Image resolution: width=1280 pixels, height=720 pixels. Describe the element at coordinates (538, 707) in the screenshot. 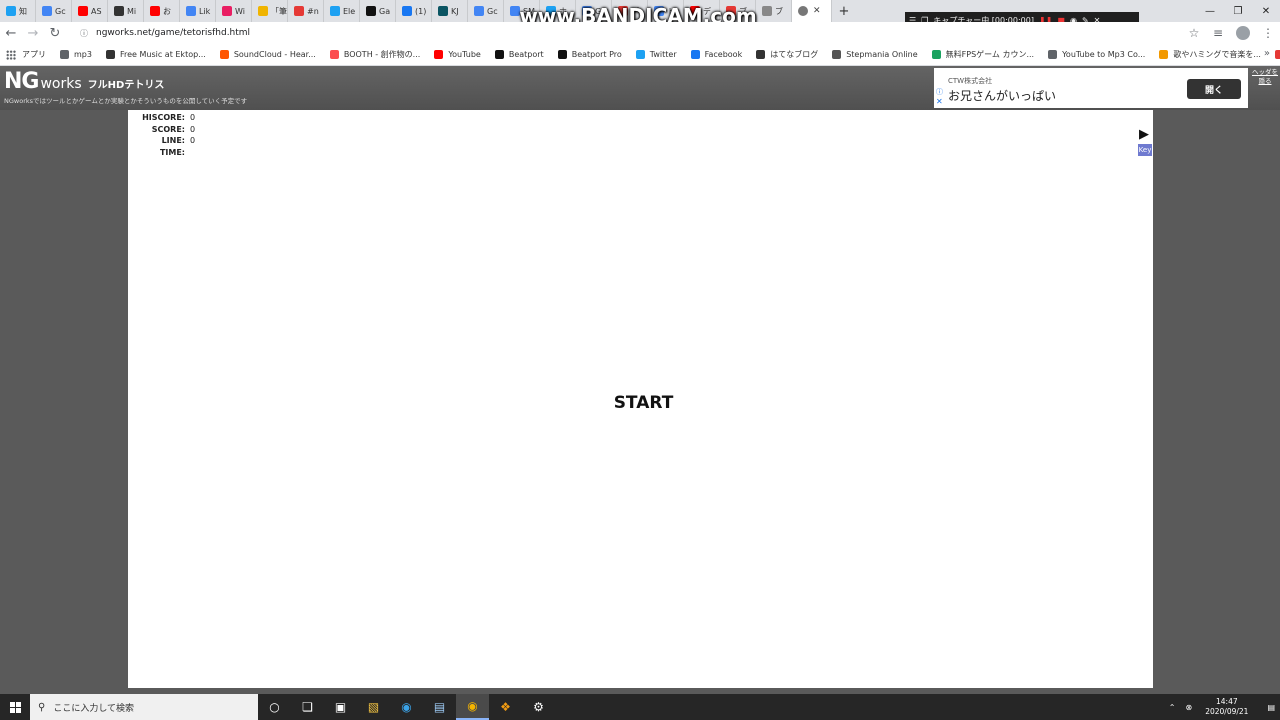

I see `settings-icon: ⚙` at that location.